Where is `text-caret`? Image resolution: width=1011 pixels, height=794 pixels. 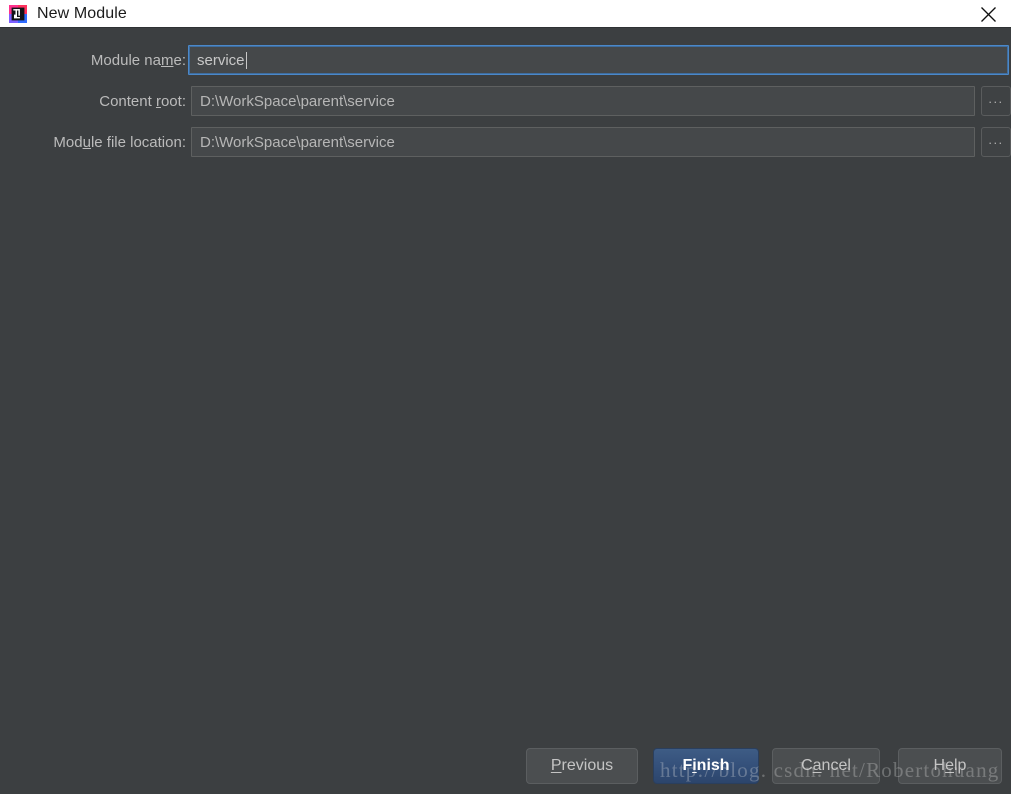 text-caret is located at coordinates (246, 60).